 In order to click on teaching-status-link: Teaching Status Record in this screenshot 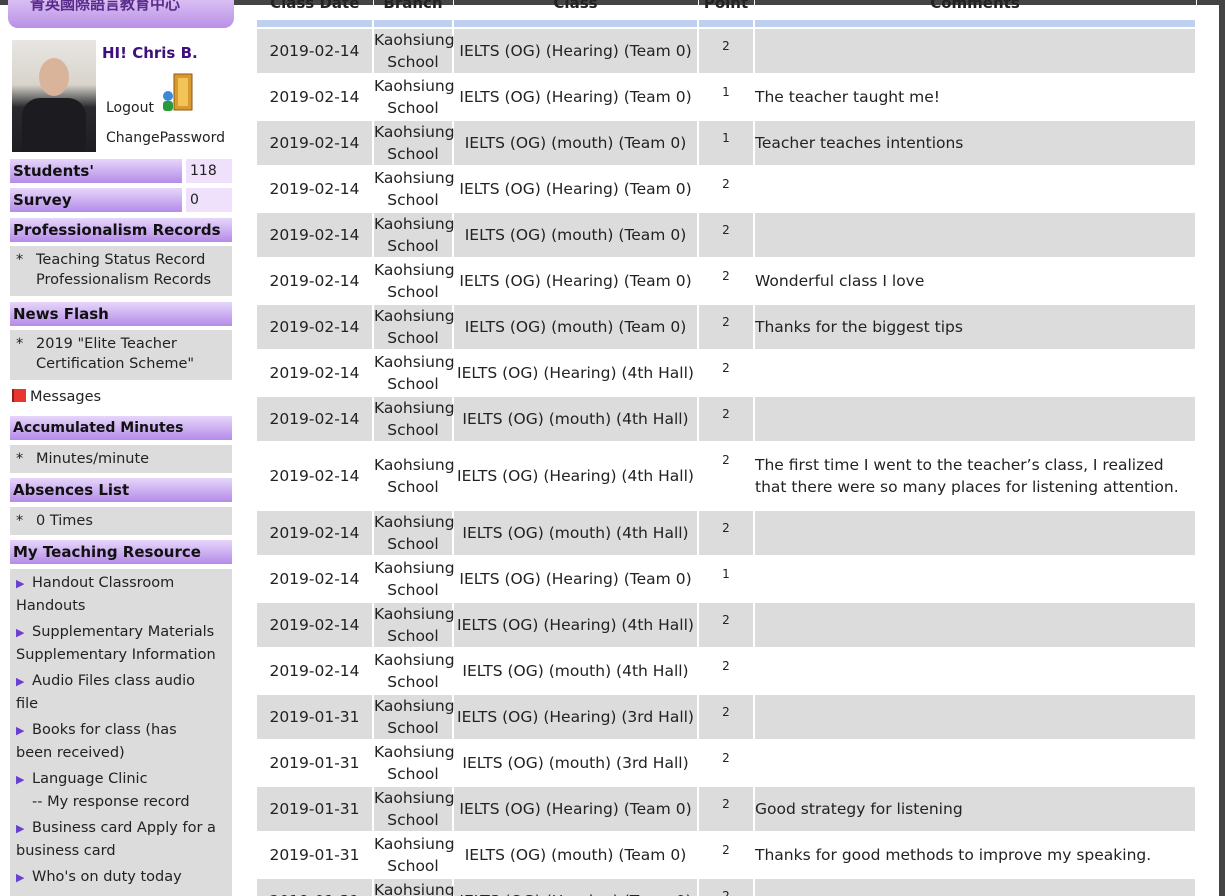, I will do `click(120, 260)`.